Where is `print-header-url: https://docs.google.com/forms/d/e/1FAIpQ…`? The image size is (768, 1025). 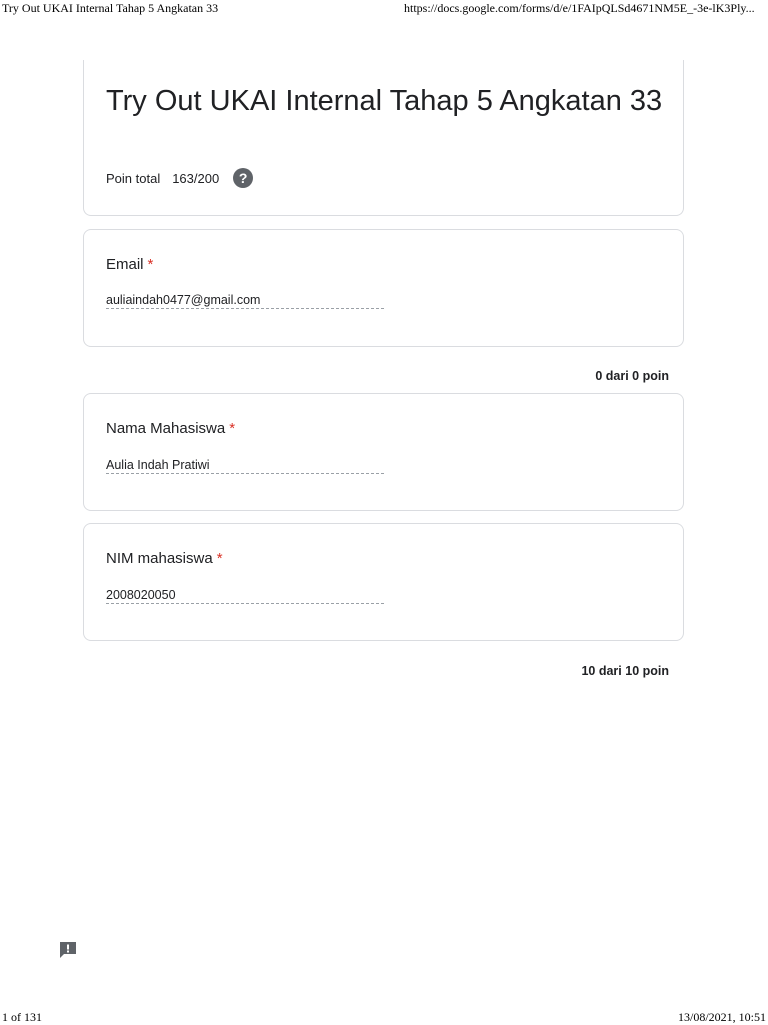
print-header-url: https://docs.google.com/forms/d/e/1FAIpQ… is located at coordinates (579, 8).